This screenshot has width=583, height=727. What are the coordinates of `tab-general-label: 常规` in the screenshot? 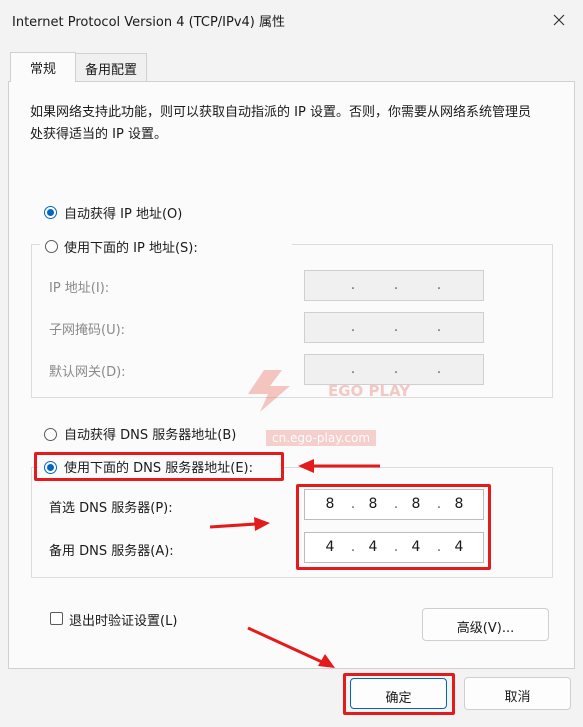 It's located at (42, 69).